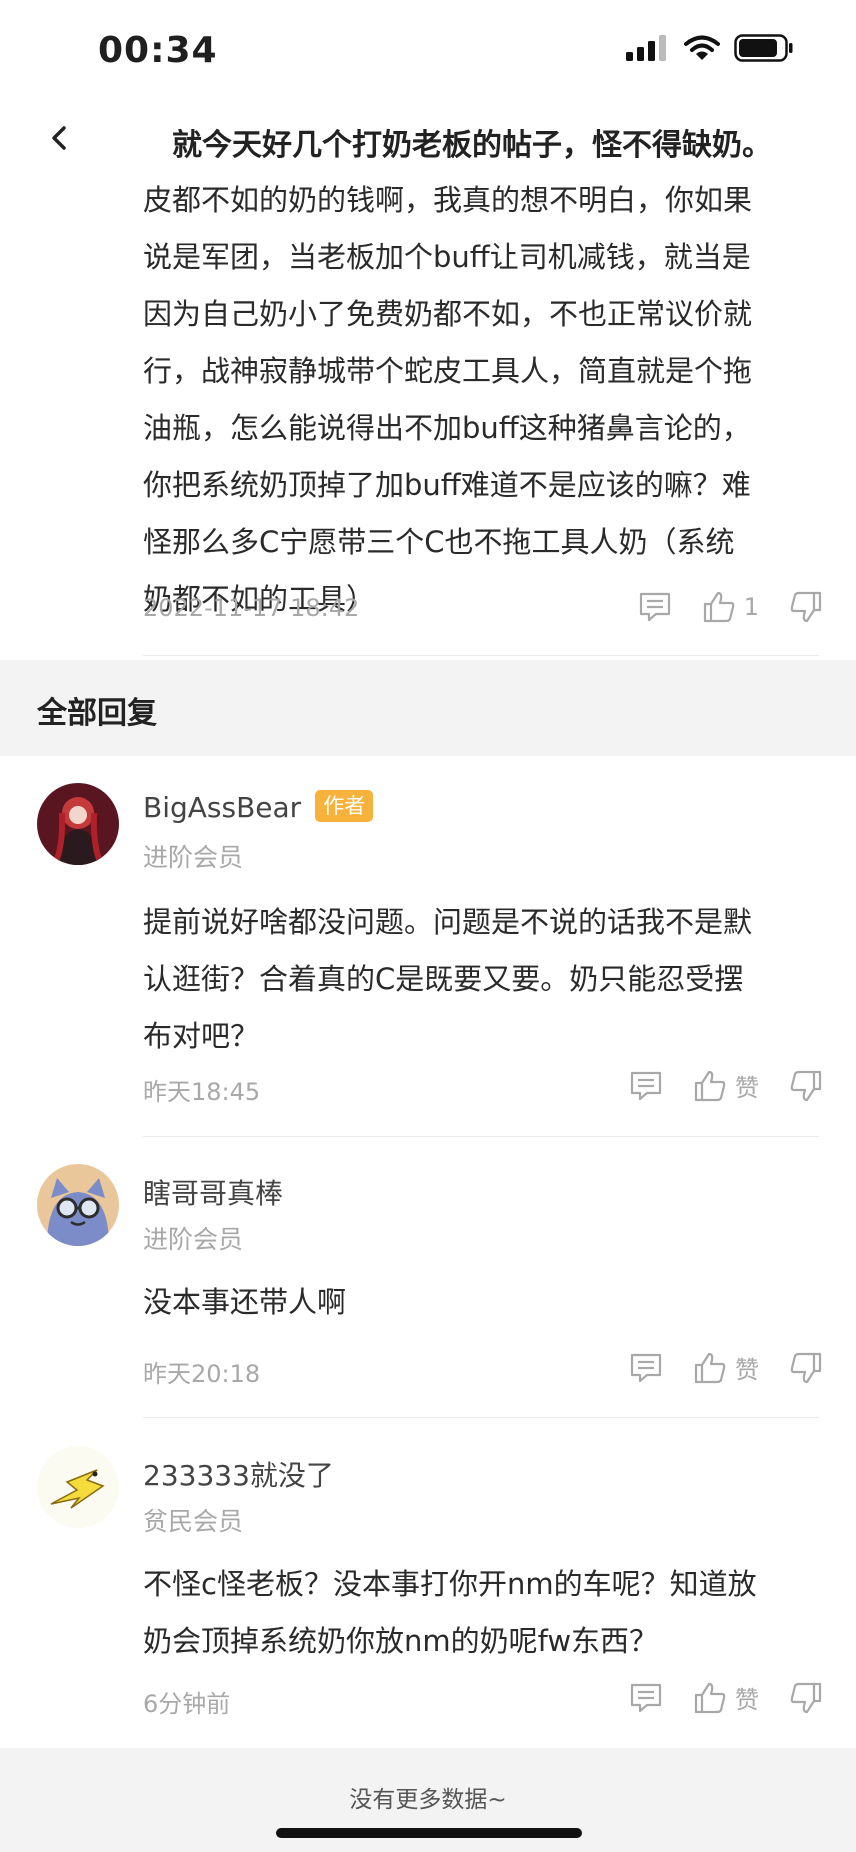 Image resolution: width=856 pixels, height=1852 pixels. I want to click on comment-time: 昨天18:45, so click(202, 1092).